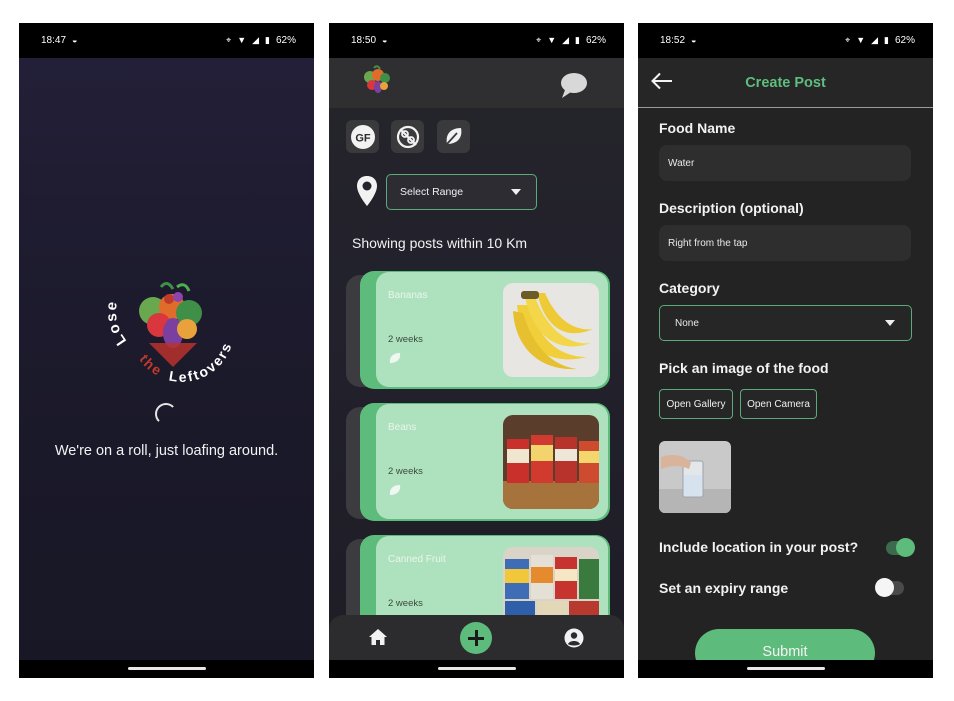 The width and height of the screenshot is (954, 701). Describe the element at coordinates (778, 404) in the screenshot. I see `open-camera-button: Open Camera` at that location.